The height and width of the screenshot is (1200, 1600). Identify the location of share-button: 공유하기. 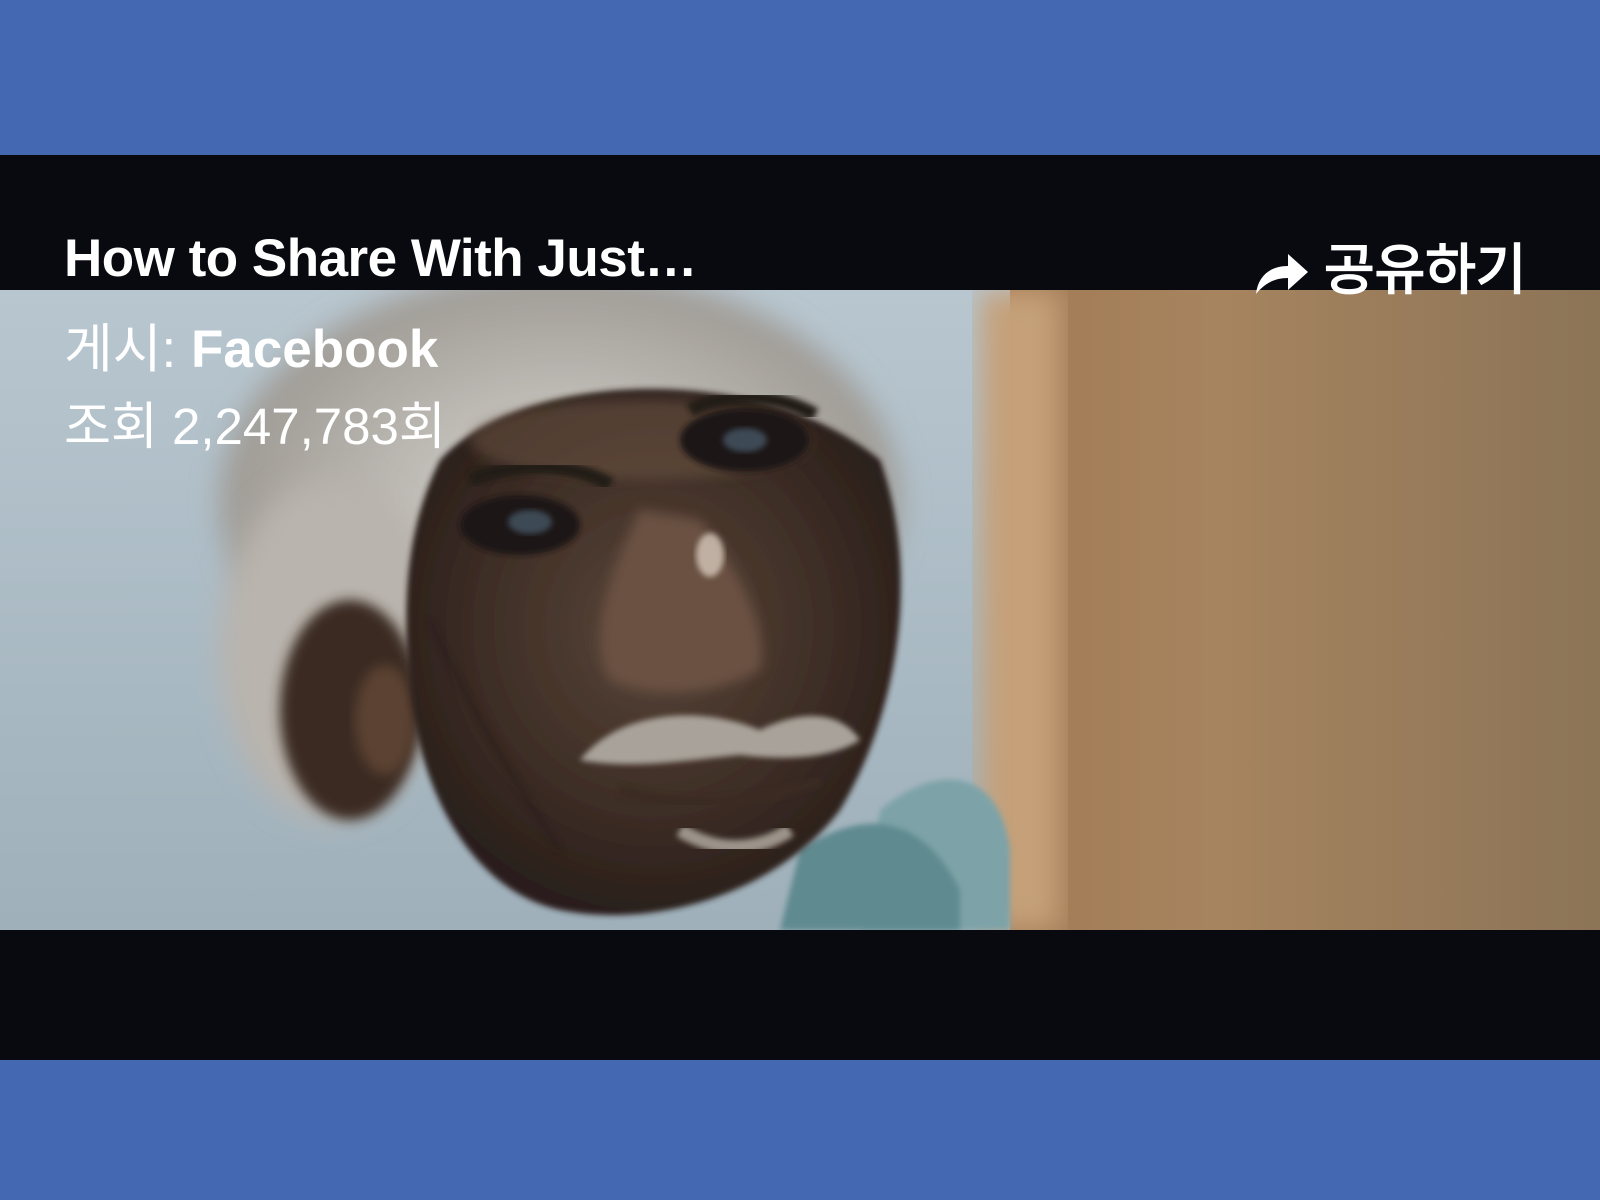
(1389, 265).